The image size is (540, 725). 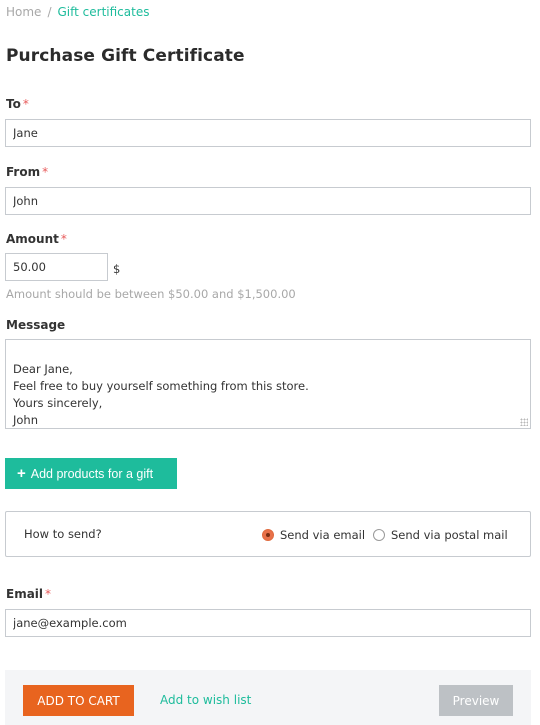 I want to click on radio-checked-icon, so click(x=268, y=535).